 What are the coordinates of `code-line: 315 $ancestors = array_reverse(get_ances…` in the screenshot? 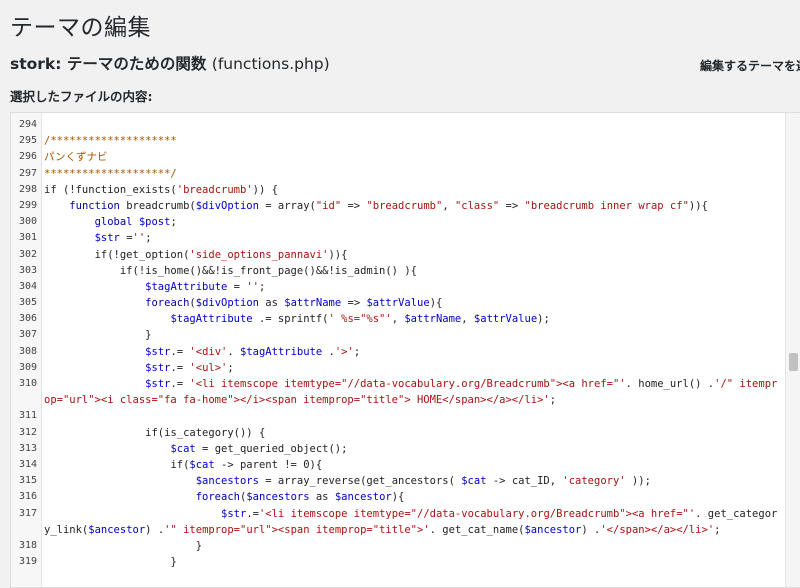 It's located at (398, 481).